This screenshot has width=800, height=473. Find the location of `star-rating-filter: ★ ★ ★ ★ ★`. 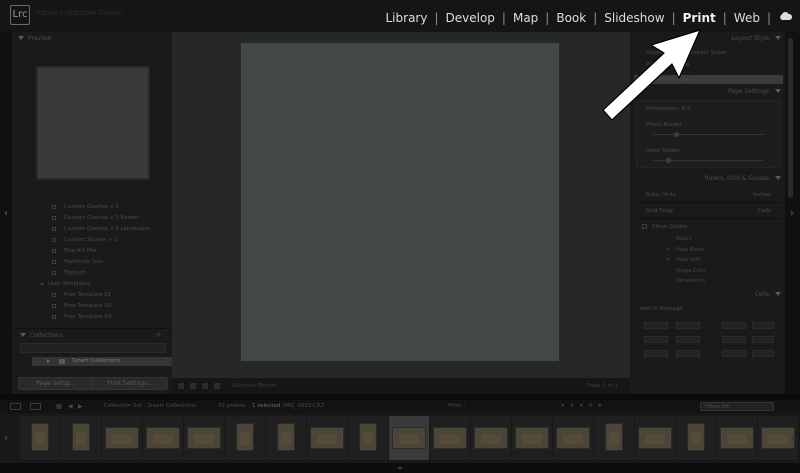

star-rating-filter: ★ ★ ★ ★ ★ is located at coordinates (582, 405).